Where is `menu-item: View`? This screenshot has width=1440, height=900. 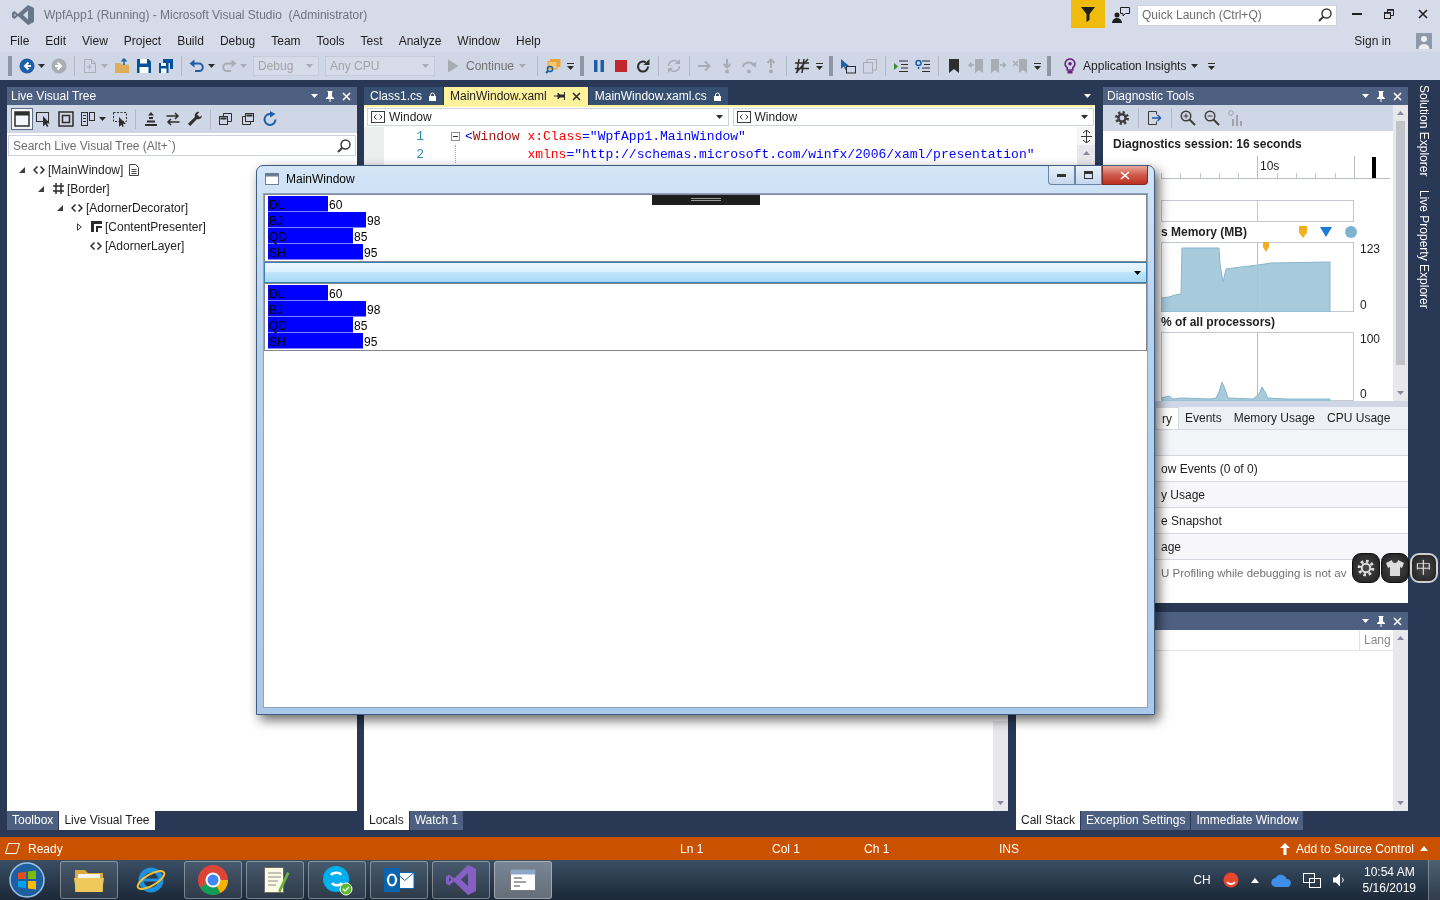 menu-item: View is located at coordinates (95, 41).